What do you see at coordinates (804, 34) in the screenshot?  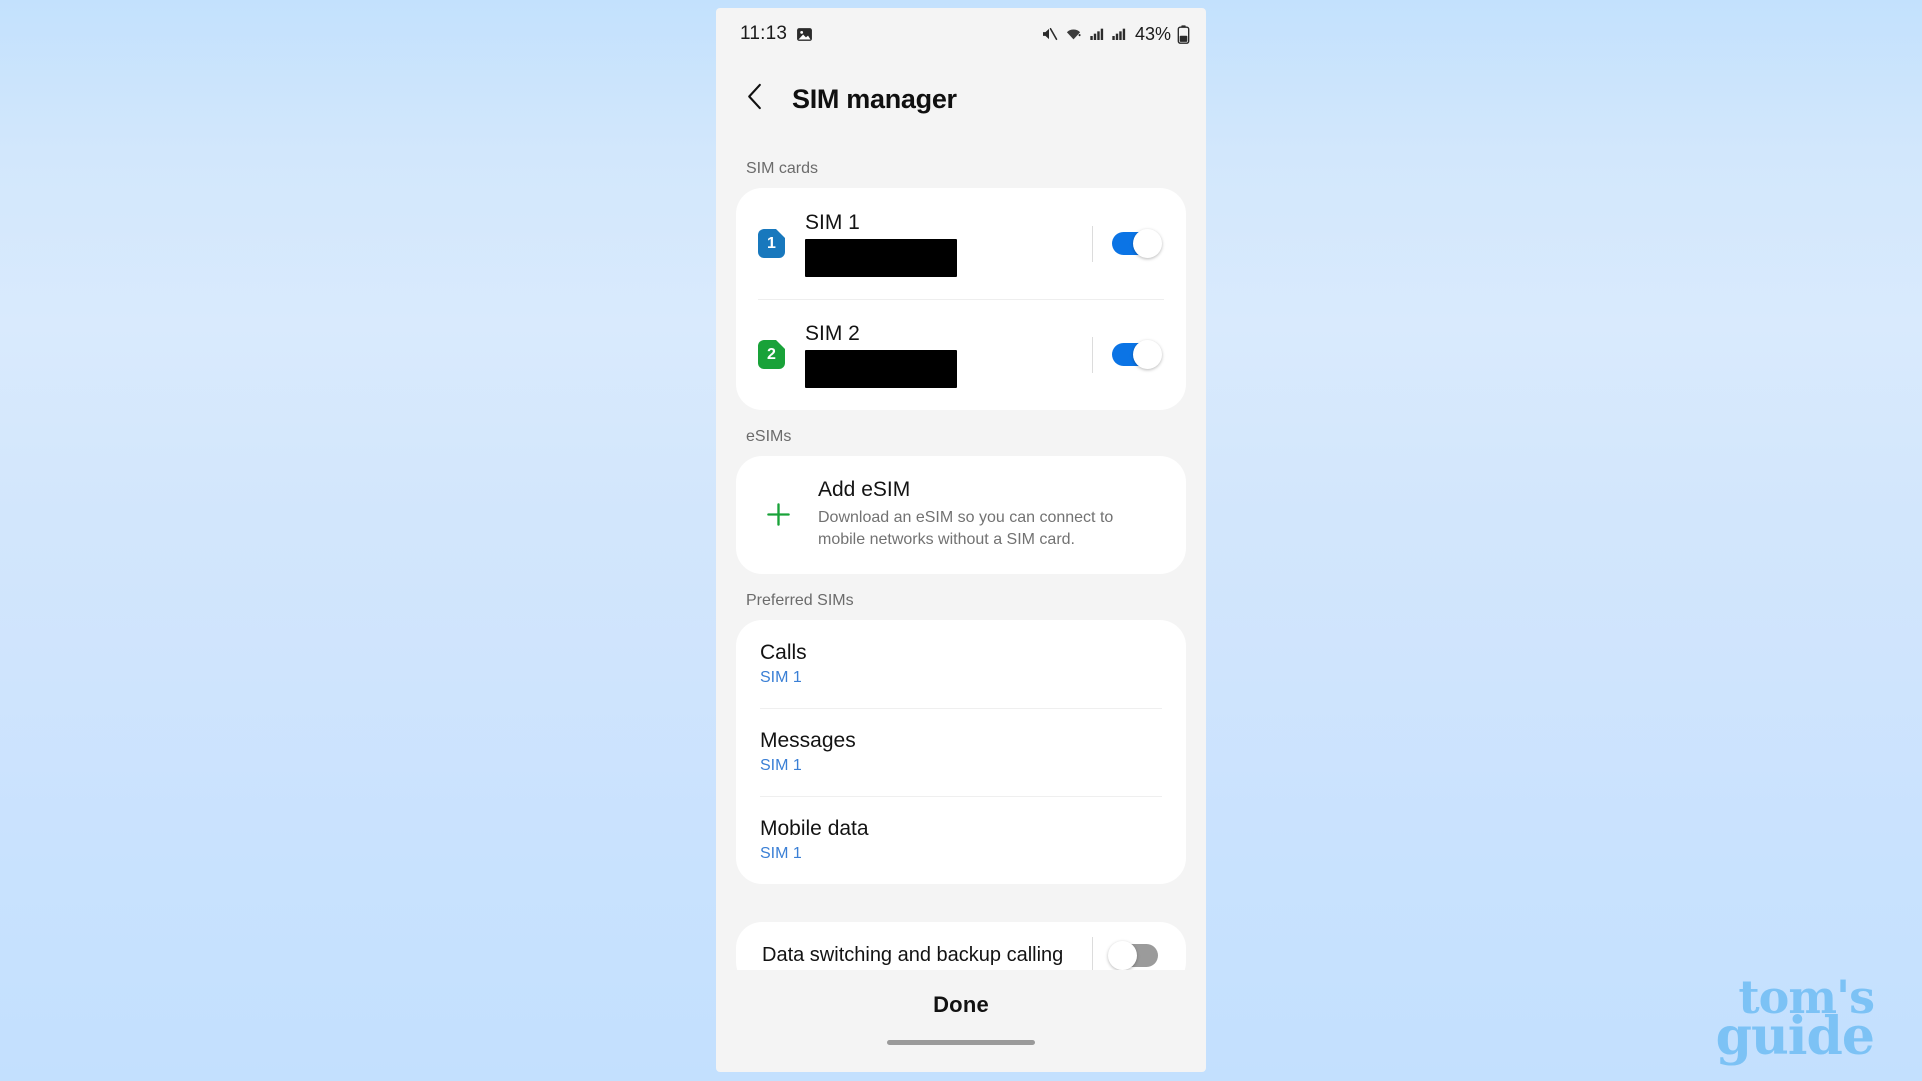 I see `image-icon` at bounding box center [804, 34].